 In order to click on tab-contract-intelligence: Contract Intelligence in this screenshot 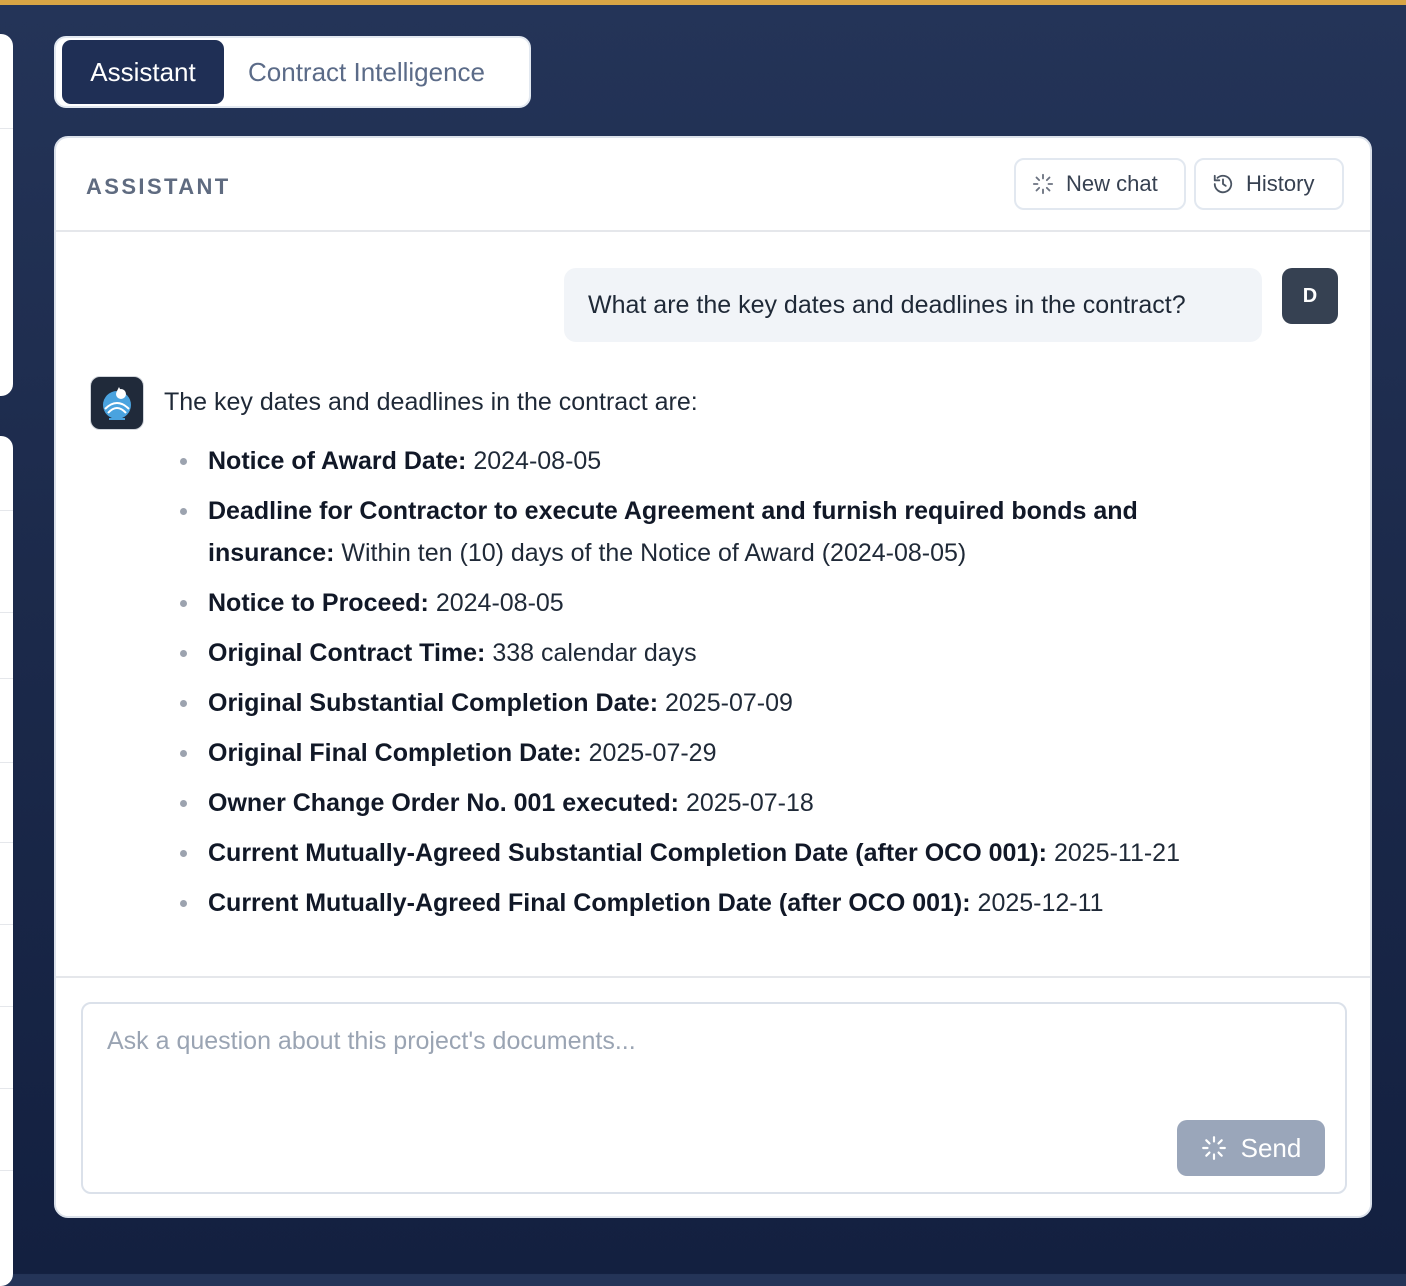, I will do `click(367, 72)`.